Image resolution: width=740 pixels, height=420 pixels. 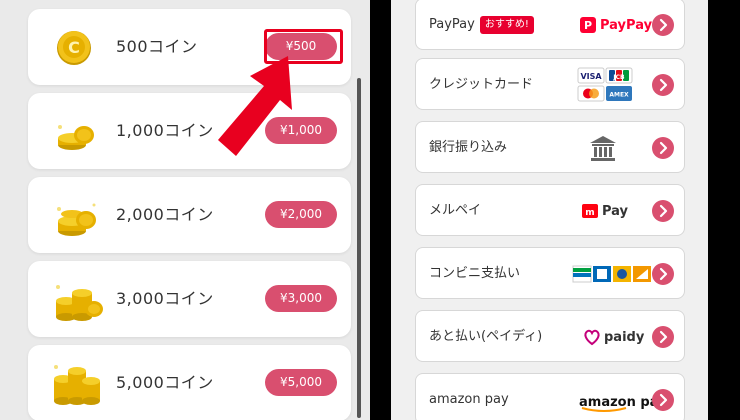 I want to click on paidy-logo-text: paidy, so click(x=624, y=337).